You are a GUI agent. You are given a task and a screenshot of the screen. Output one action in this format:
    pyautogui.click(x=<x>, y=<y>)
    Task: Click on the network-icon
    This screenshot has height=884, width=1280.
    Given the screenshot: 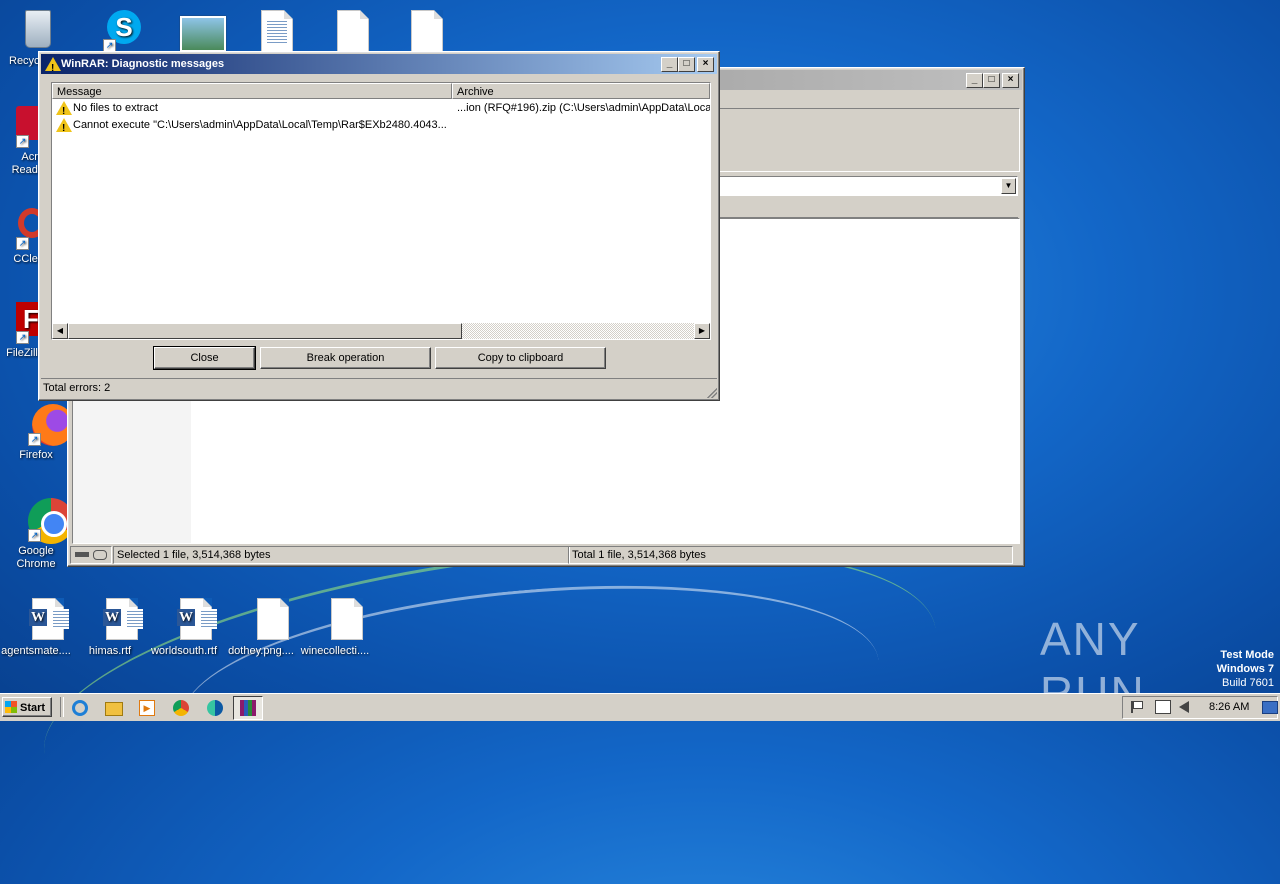 What is the action you would take?
    pyautogui.click(x=1163, y=707)
    